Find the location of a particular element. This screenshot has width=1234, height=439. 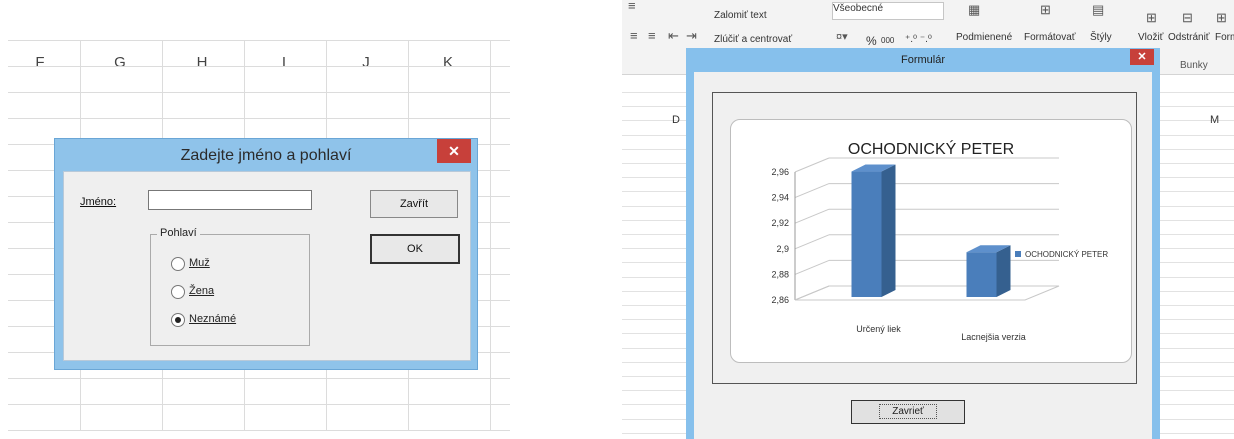

radio-male-label: Muž is located at coordinates (199, 263).